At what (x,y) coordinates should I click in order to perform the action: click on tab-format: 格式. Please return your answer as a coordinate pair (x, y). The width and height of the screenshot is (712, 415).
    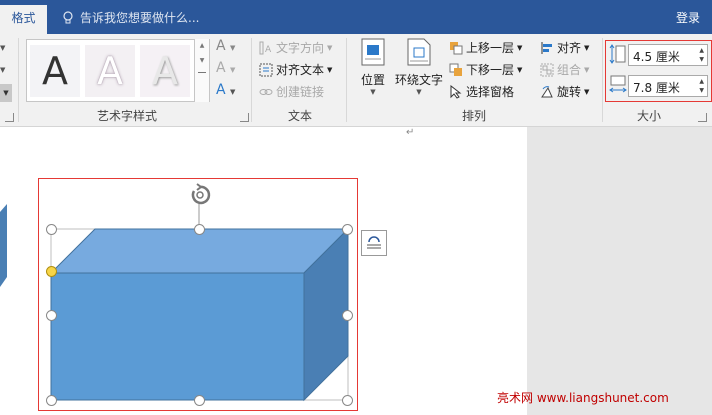
    Looking at the image, I should click on (23, 19).